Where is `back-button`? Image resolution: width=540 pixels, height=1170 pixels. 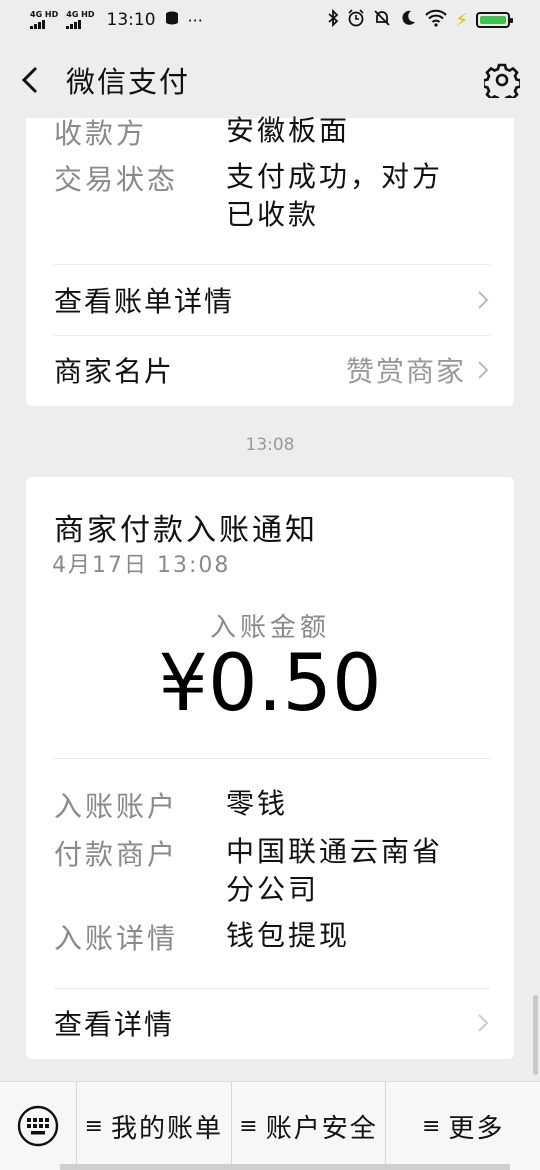
back-button is located at coordinates (35, 80).